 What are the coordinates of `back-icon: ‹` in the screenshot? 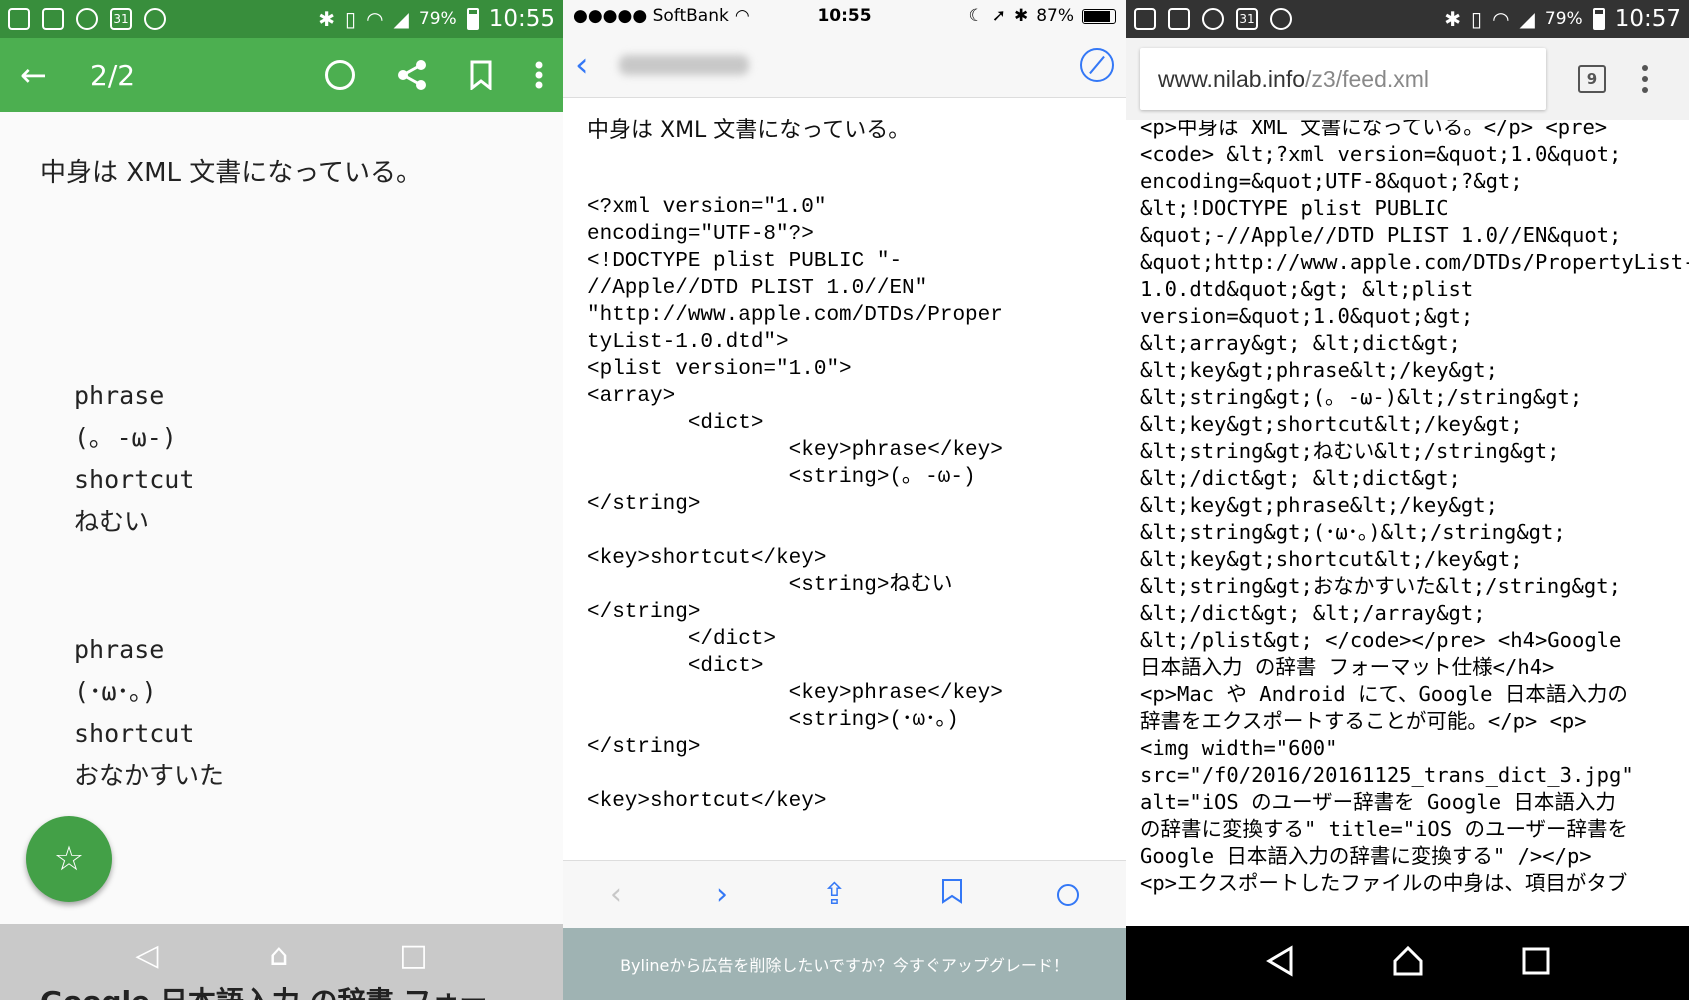 It's located at (616, 894).